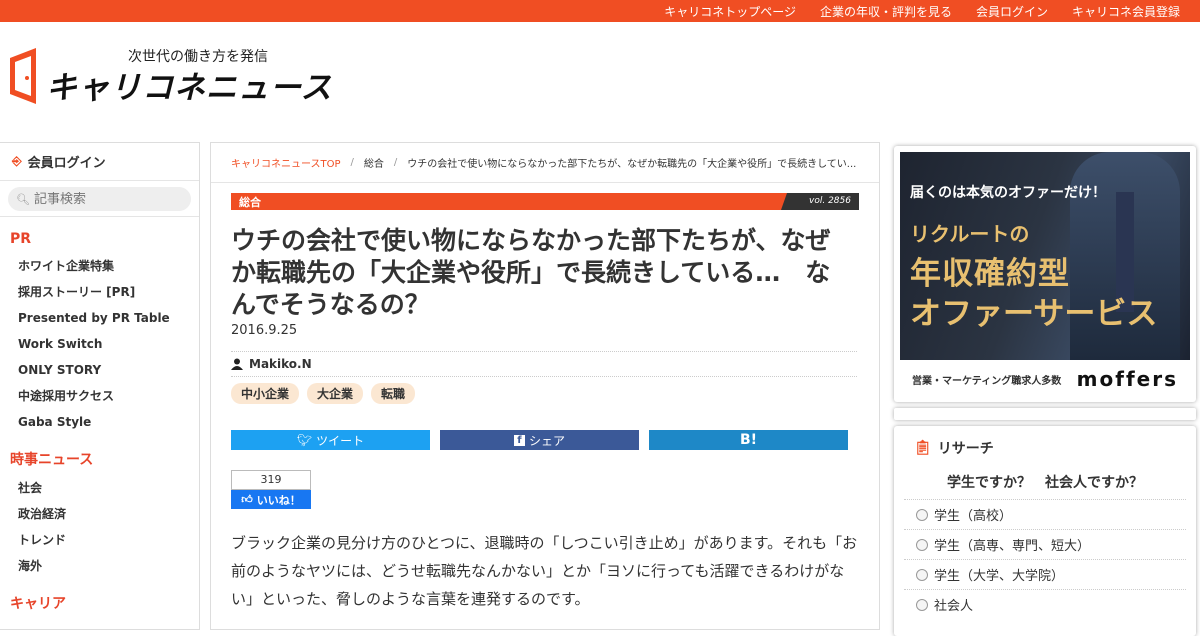 The height and width of the screenshot is (636, 1200). I want to click on tag-large-company: 大企業, so click(335, 393).